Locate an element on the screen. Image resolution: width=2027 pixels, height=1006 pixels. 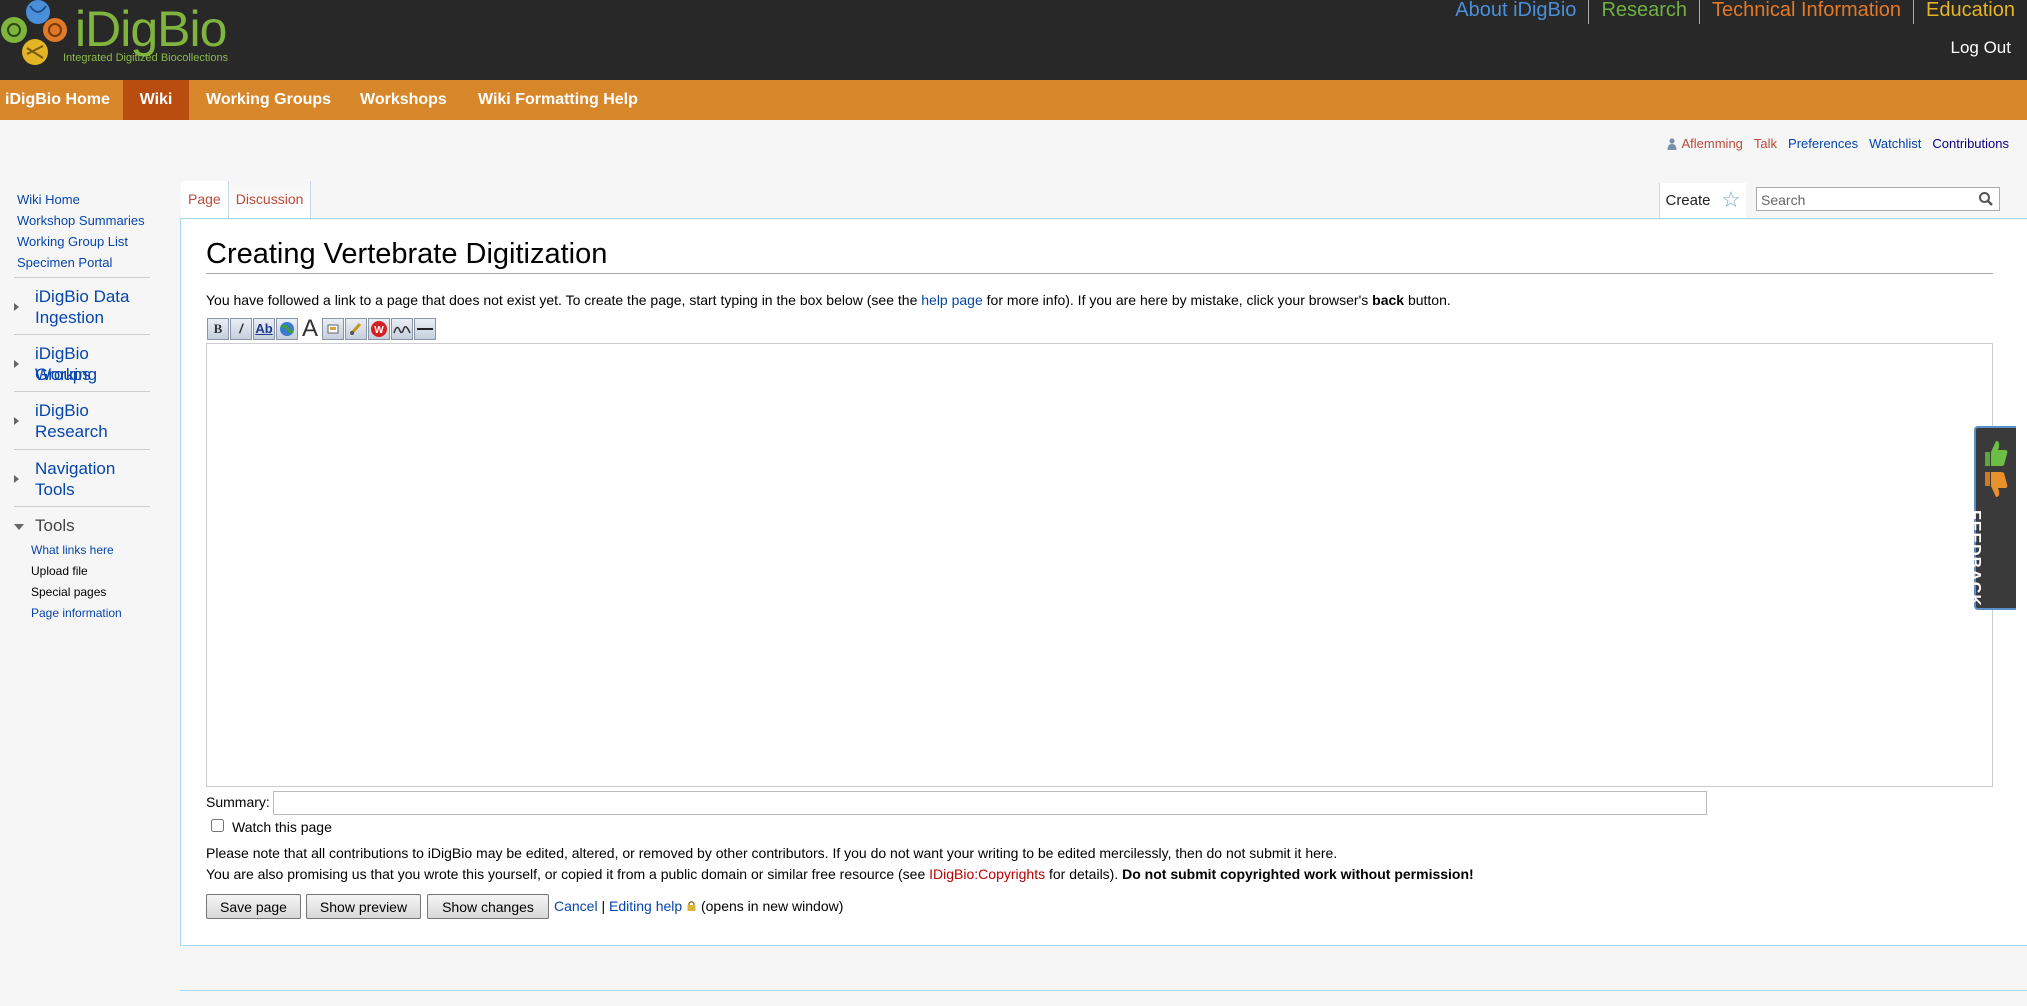
heading-icon: A is located at coordinates (310, 329).